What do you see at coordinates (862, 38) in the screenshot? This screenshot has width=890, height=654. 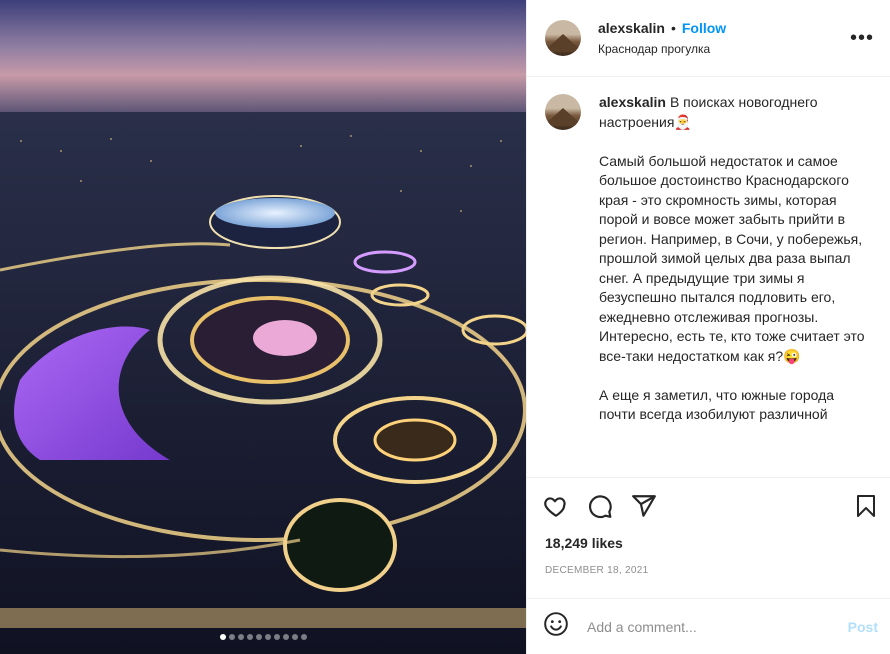 I see `more-options-icon: •••` at bounding box center [862, 38].